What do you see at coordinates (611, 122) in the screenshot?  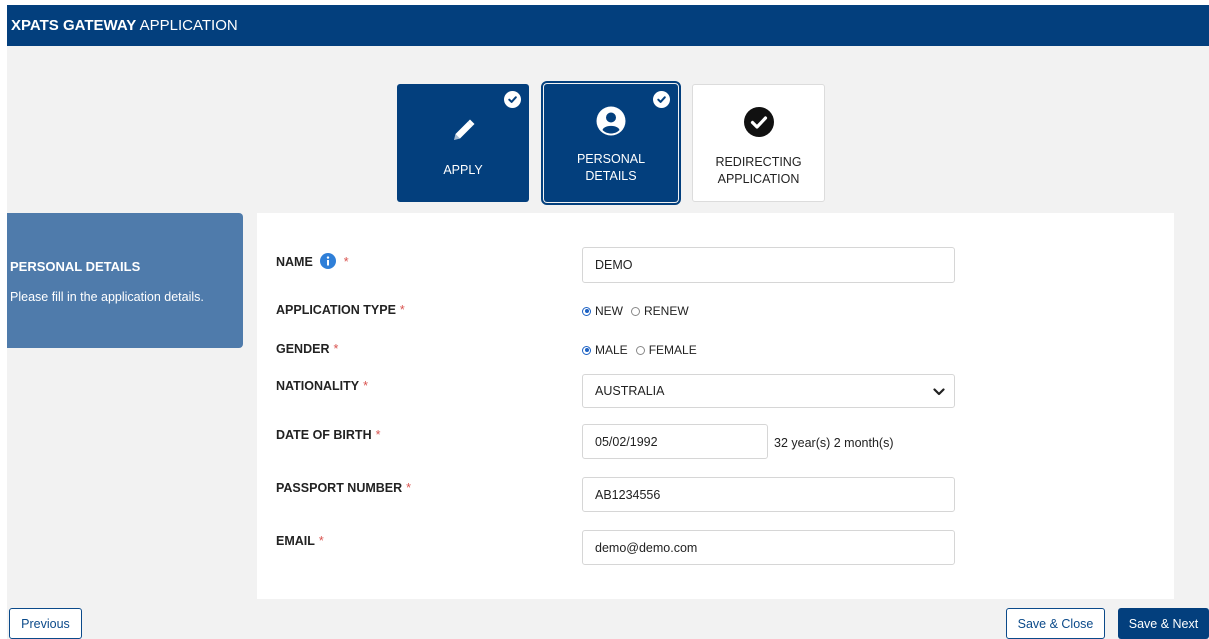 I see `user-circle-icon` at bounding box center [611, 122].